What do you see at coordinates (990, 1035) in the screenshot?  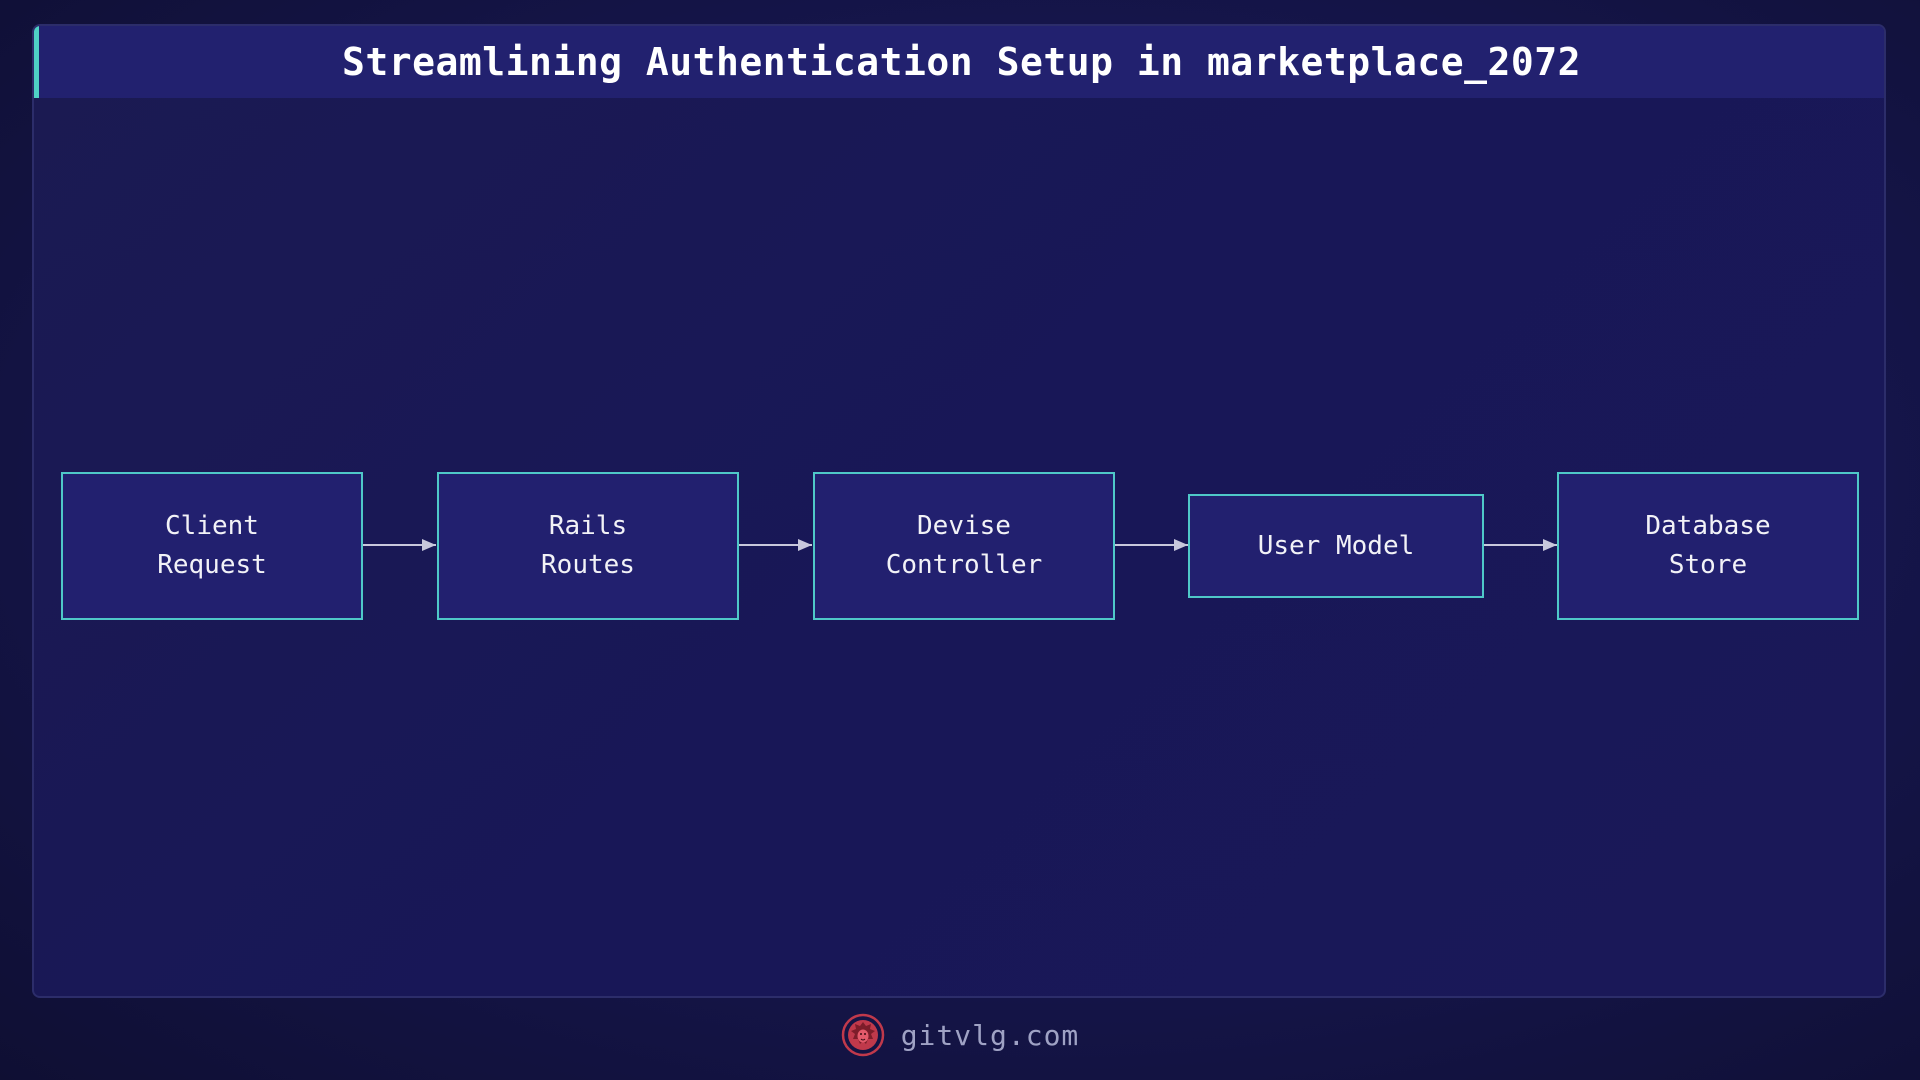 I see `footer-site-link: gitvlg.com` at bounding box center [990, 1035].